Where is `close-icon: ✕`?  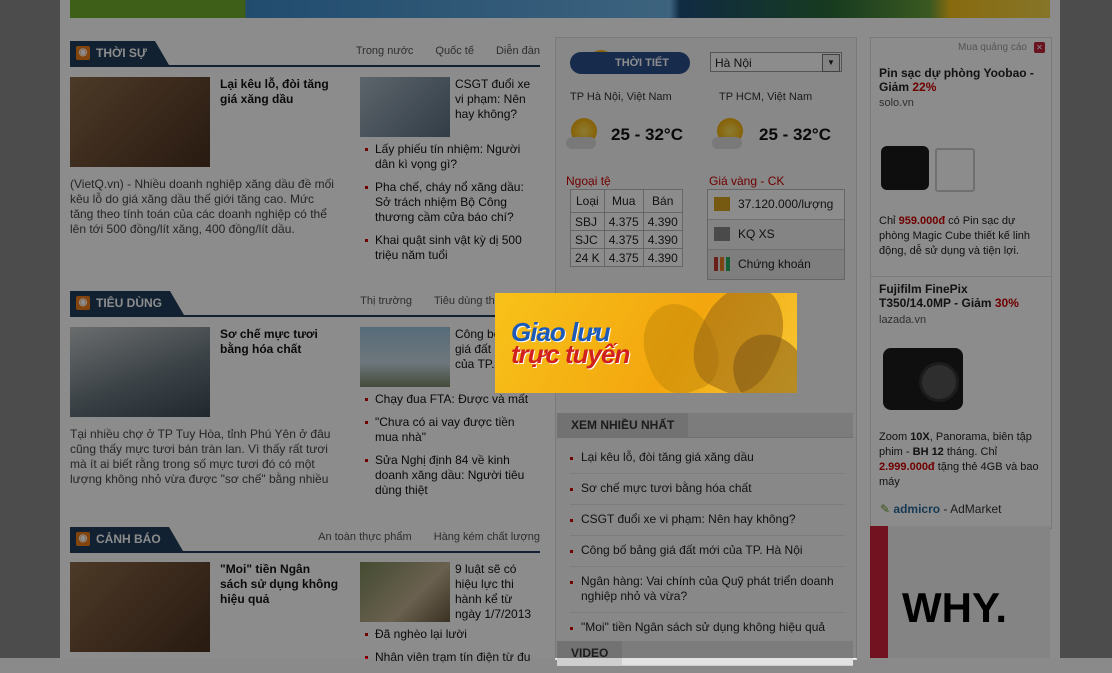 close-icon: ✕ is located at coordinates (1039, 47).